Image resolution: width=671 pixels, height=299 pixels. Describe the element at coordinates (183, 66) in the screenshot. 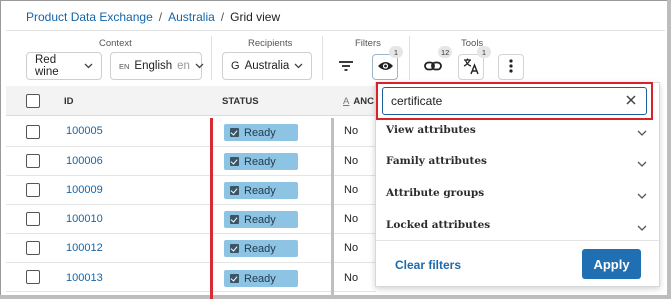

I see `language-suffix: en` at that location.